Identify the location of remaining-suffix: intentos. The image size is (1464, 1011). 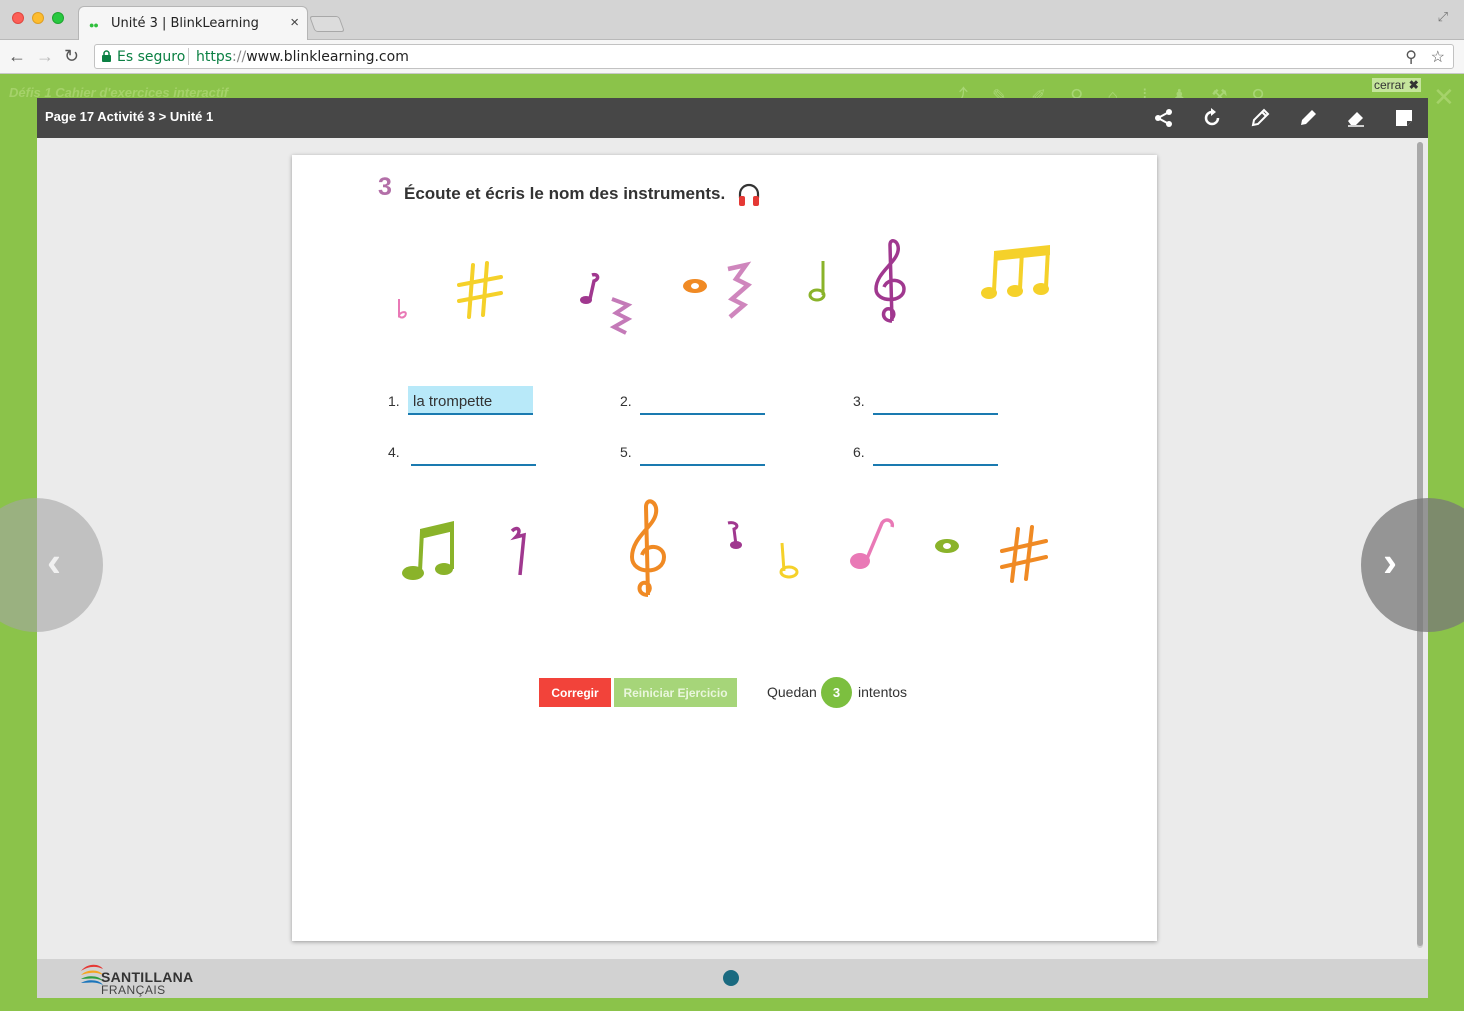
(883, 692).